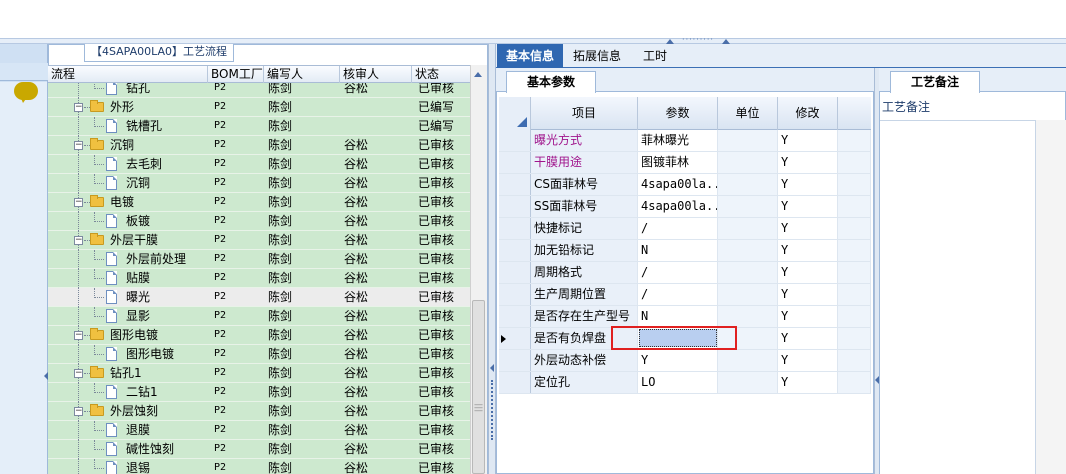  What do you see at coordinates (935, 82) in the screenshot?
I see `tab-process-remark: 工艺备注` at bounding box center [935, 82].